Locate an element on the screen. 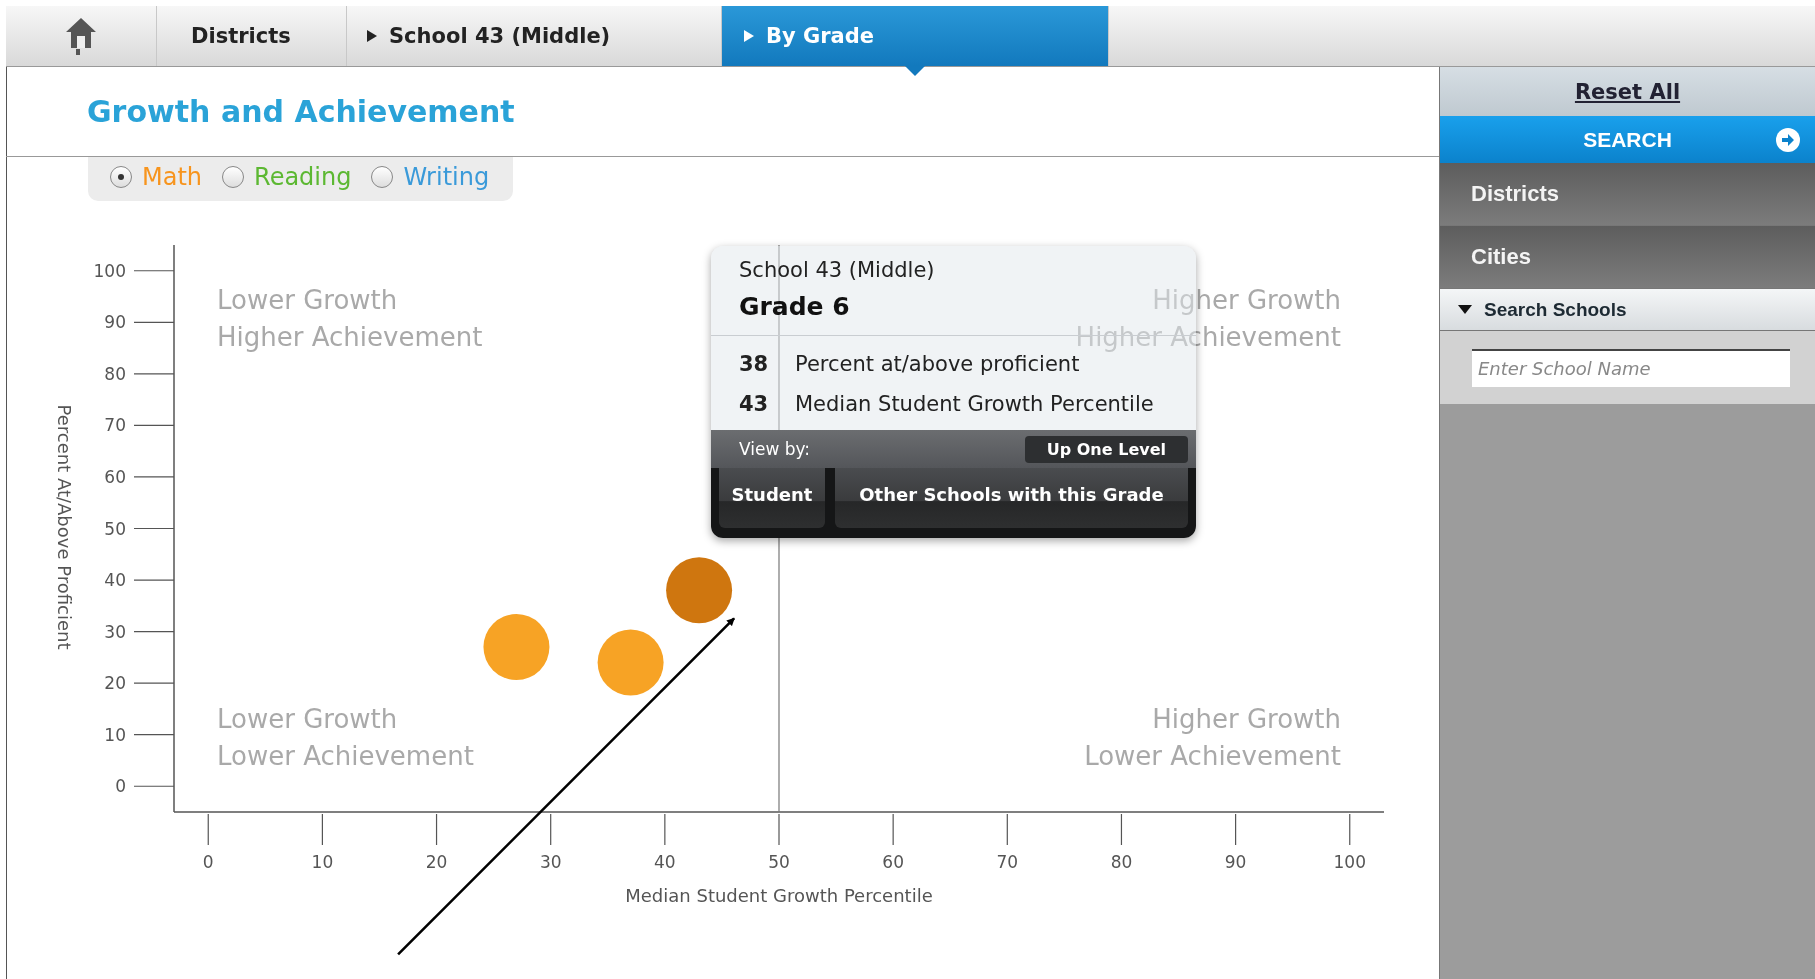 Image resolution: width=1815 pixels, height=979 pixels. x-tick-label: 70 is located at coordinates (1007, 862).